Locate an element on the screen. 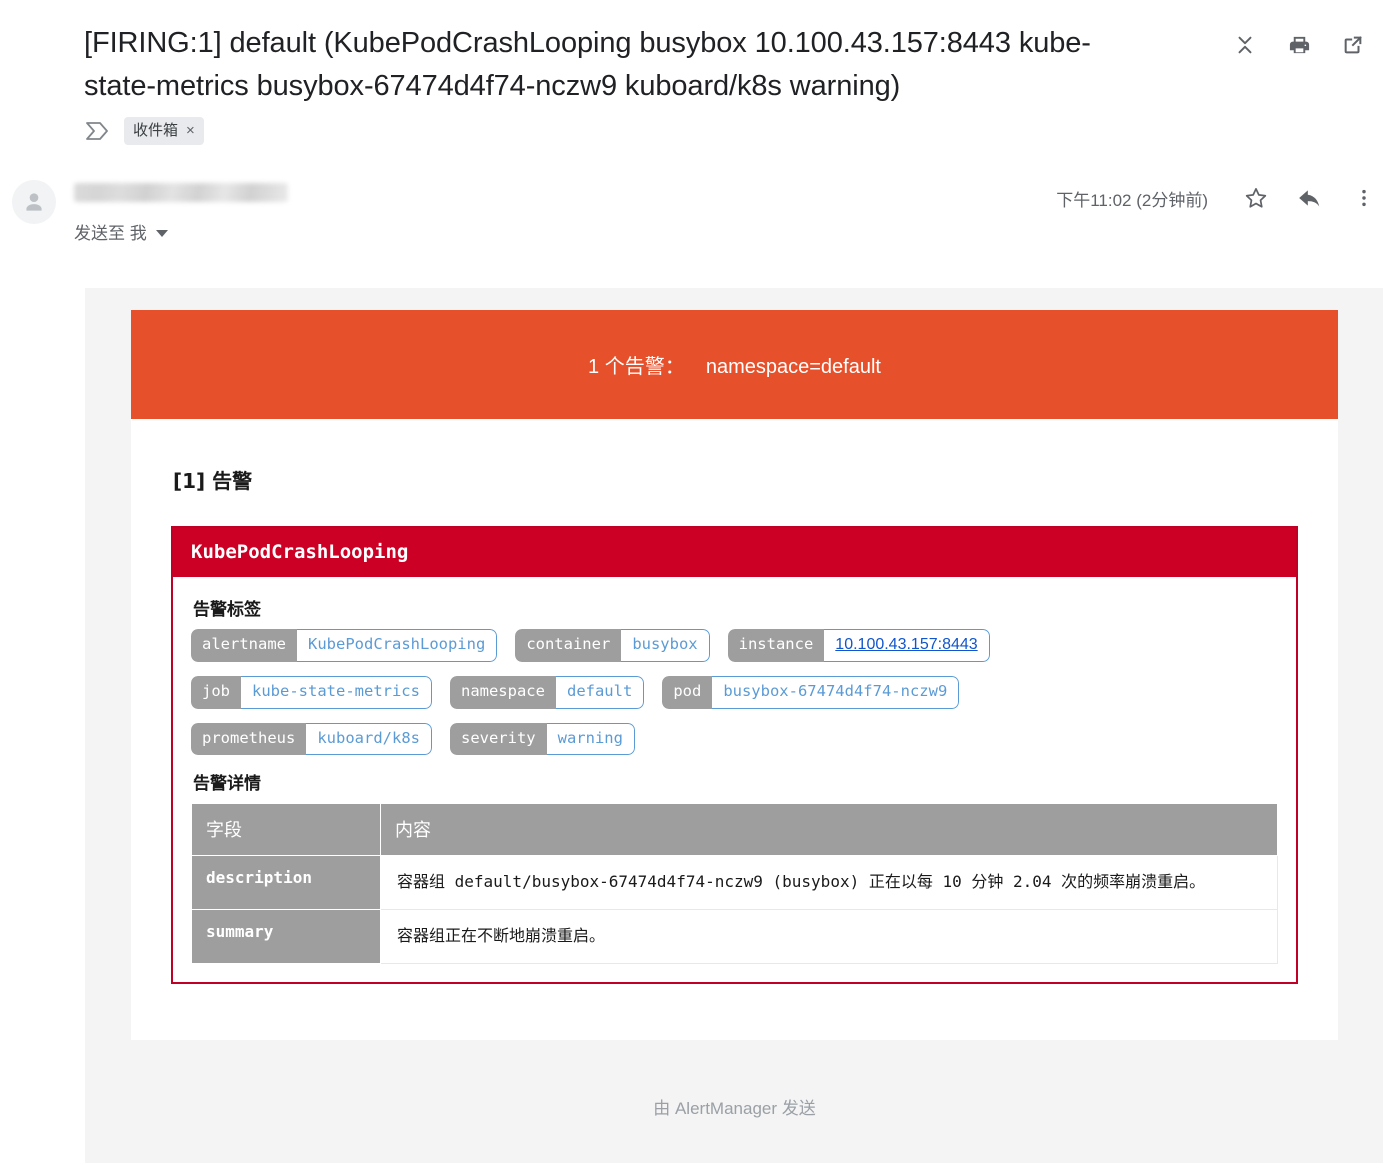 This screenshot has height=1163, width=1400. alert-banner: 1 个告警： namespace=default is located at coordinates (734, 364).